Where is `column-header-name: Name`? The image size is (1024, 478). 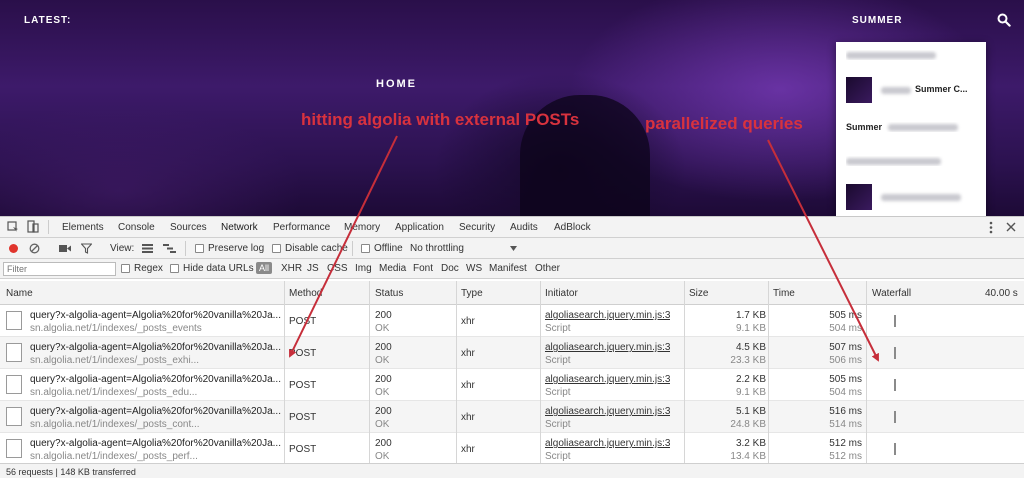 column-header-name: Name is located at coordinates (19, 293).